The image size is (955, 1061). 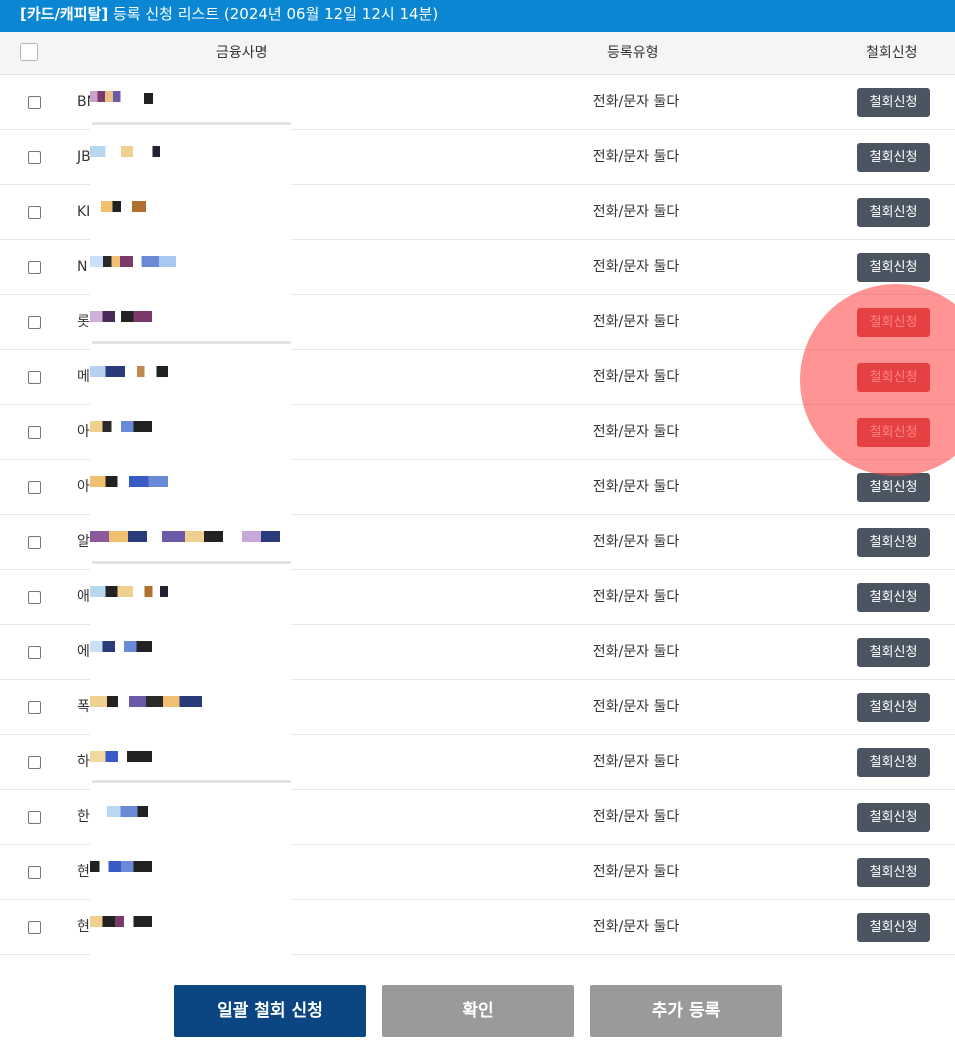 I want to click on company-name: 한, so click(x=83, y=817).